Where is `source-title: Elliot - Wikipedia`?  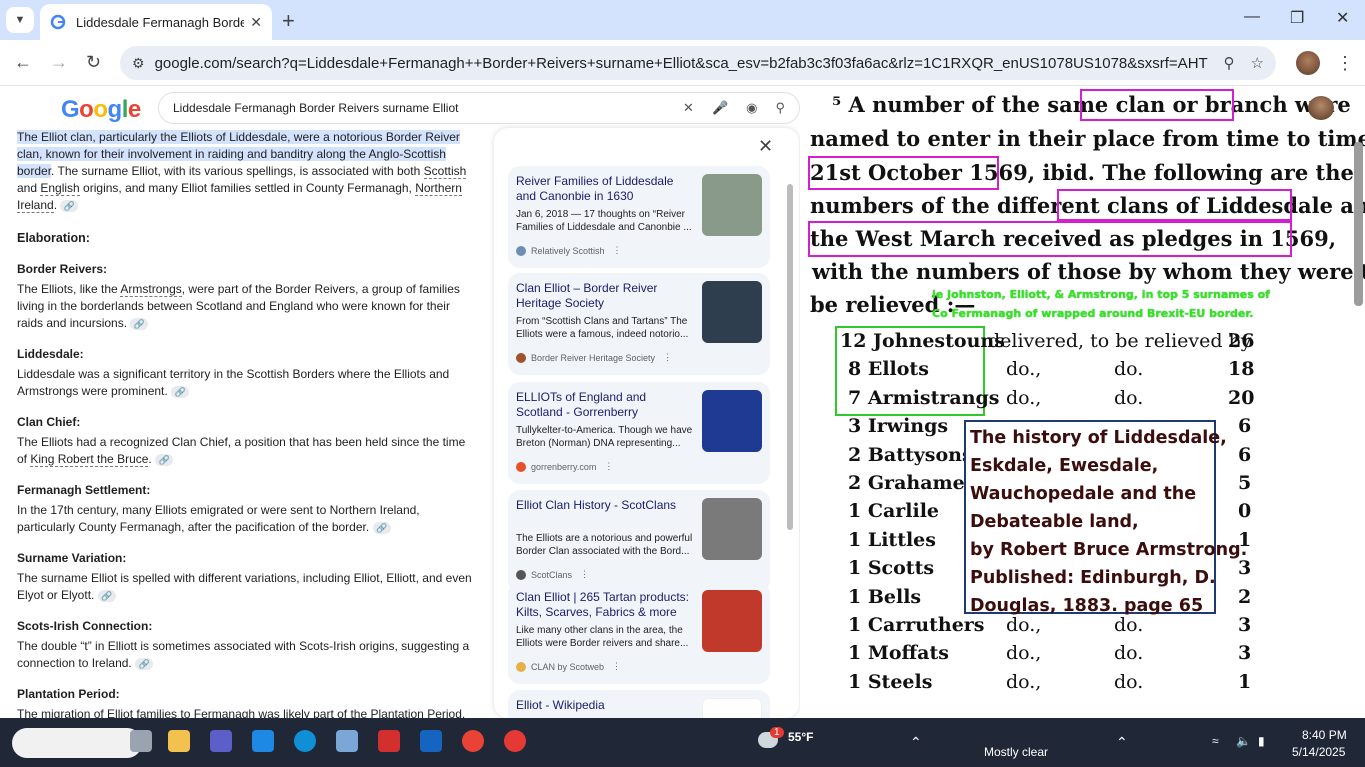 source-title: Elliot - Wikipedia is located at coordinates (605, 705).